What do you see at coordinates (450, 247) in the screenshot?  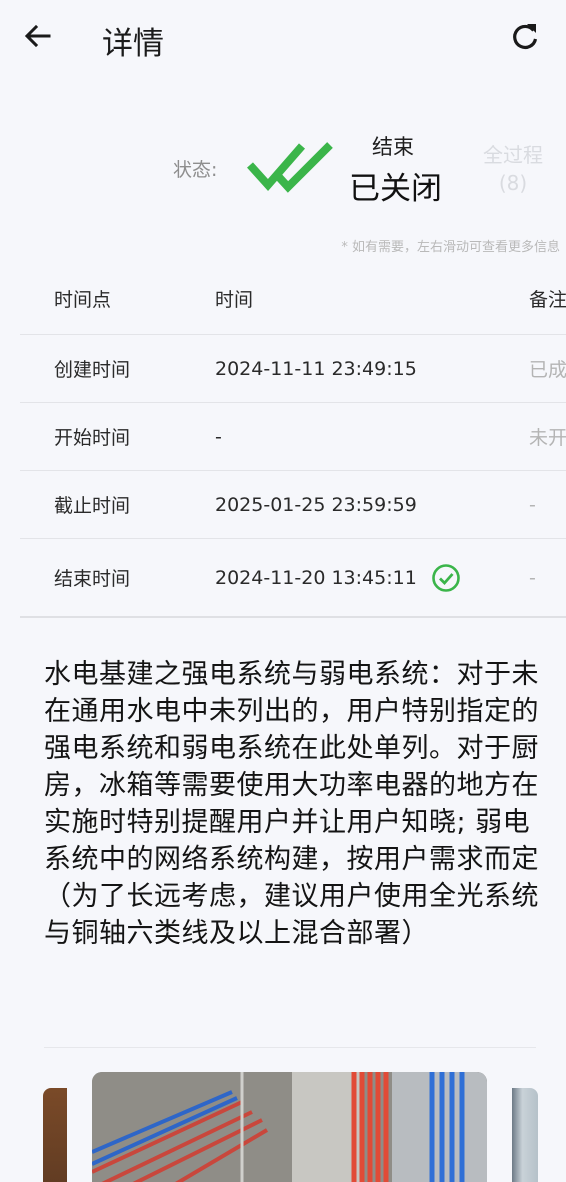 I see `scroll-hint: * 如有需要，左右滑动可查看更多信息` at bounding box center [450, 247].